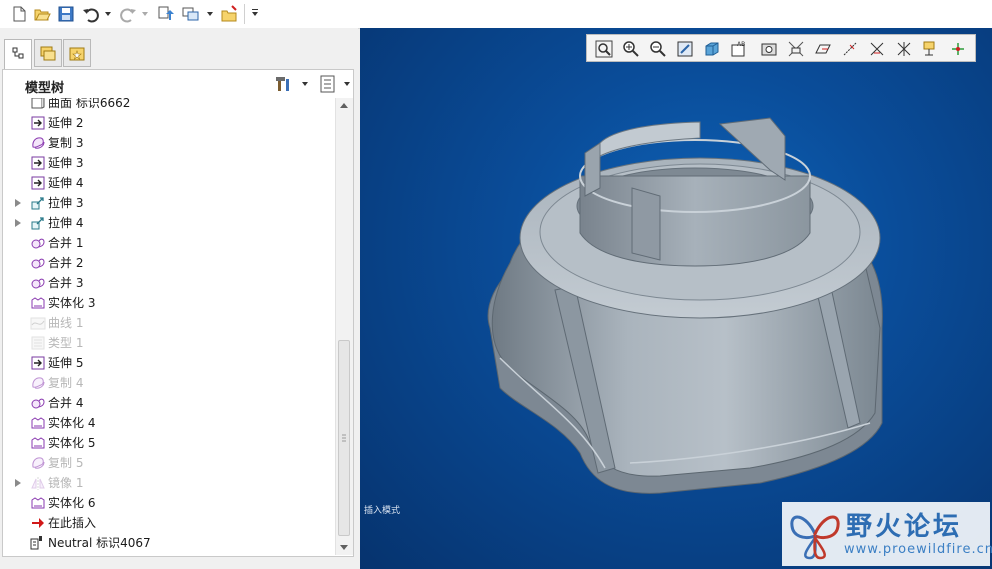 The height and width of the screenshot is (569, 992). I want to click on windows-icon, so click(191, 14).